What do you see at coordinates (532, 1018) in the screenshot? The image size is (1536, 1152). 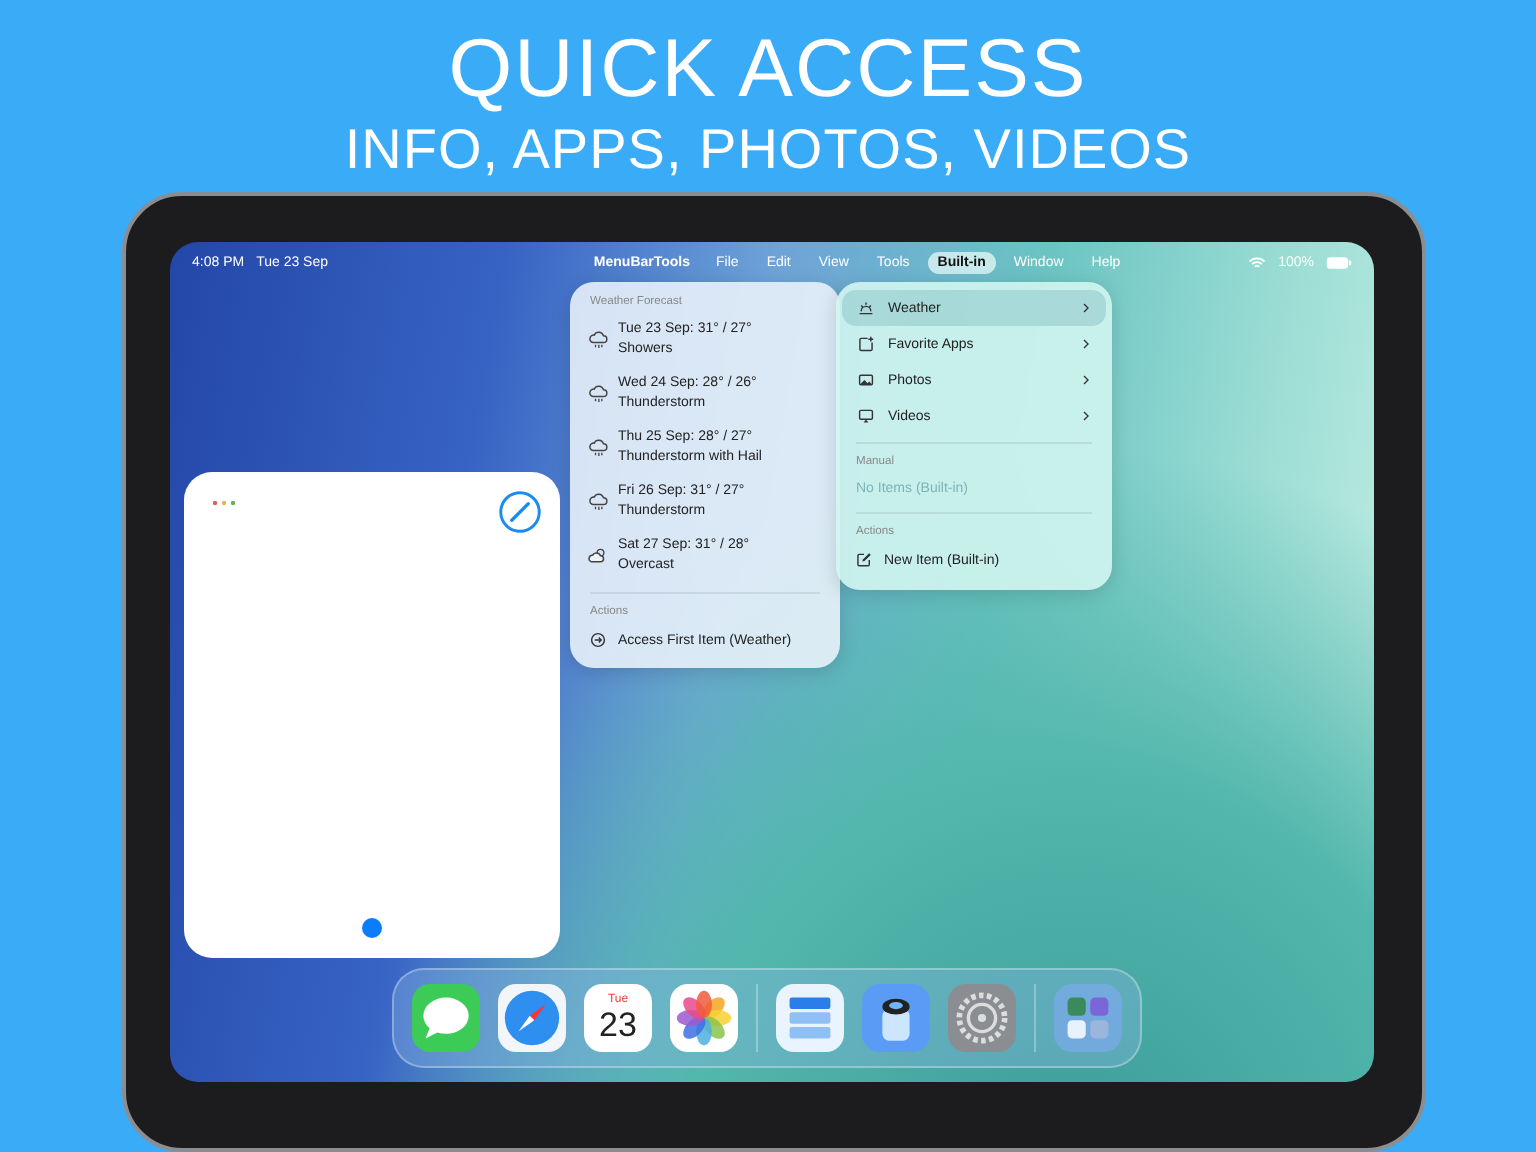 I see `compass-app-icon` at bounding box center [532, 1018].